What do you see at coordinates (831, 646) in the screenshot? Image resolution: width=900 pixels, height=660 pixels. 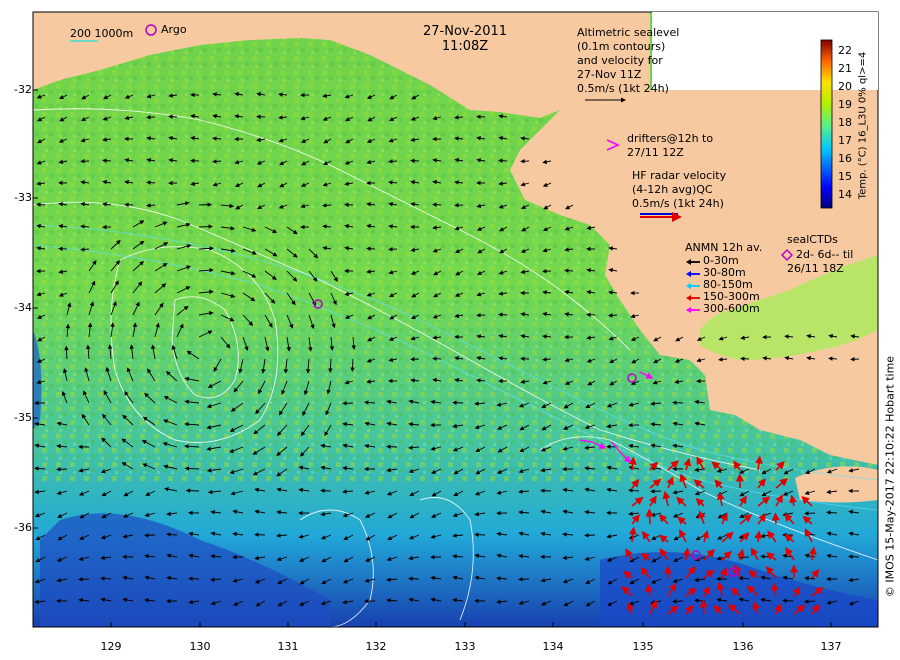 I see `x-tick-label: 137` at bounding box center [831, 646].